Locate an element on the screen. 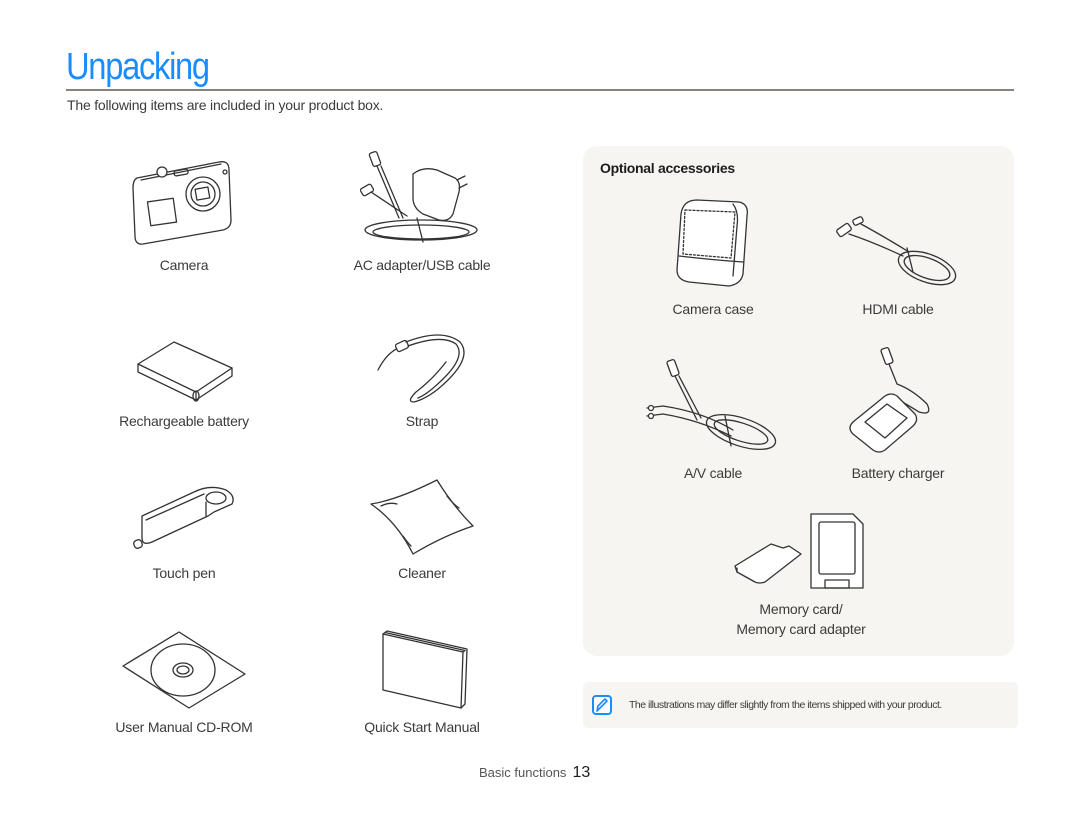 The image size is (1080, 815). item-touch-pen: Touch pen is located at coordinates (184, 514).